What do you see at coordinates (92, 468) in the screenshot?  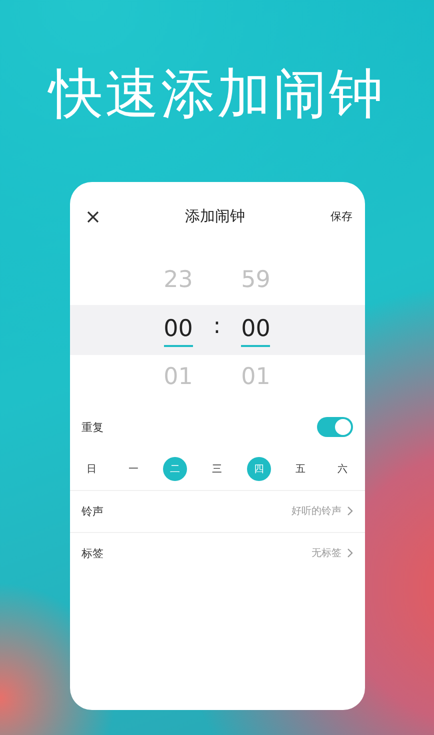 I see `weekday-toggle: 日` at bounding box center [92, 468].